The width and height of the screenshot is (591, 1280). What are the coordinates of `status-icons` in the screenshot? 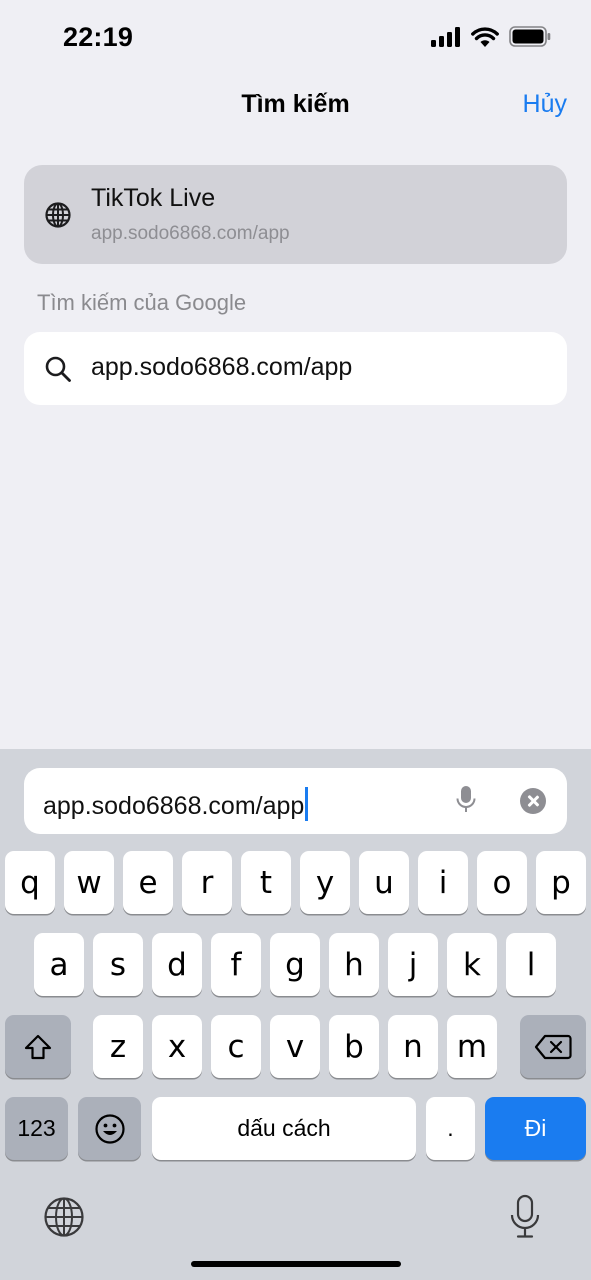 It's located at (491, 36).